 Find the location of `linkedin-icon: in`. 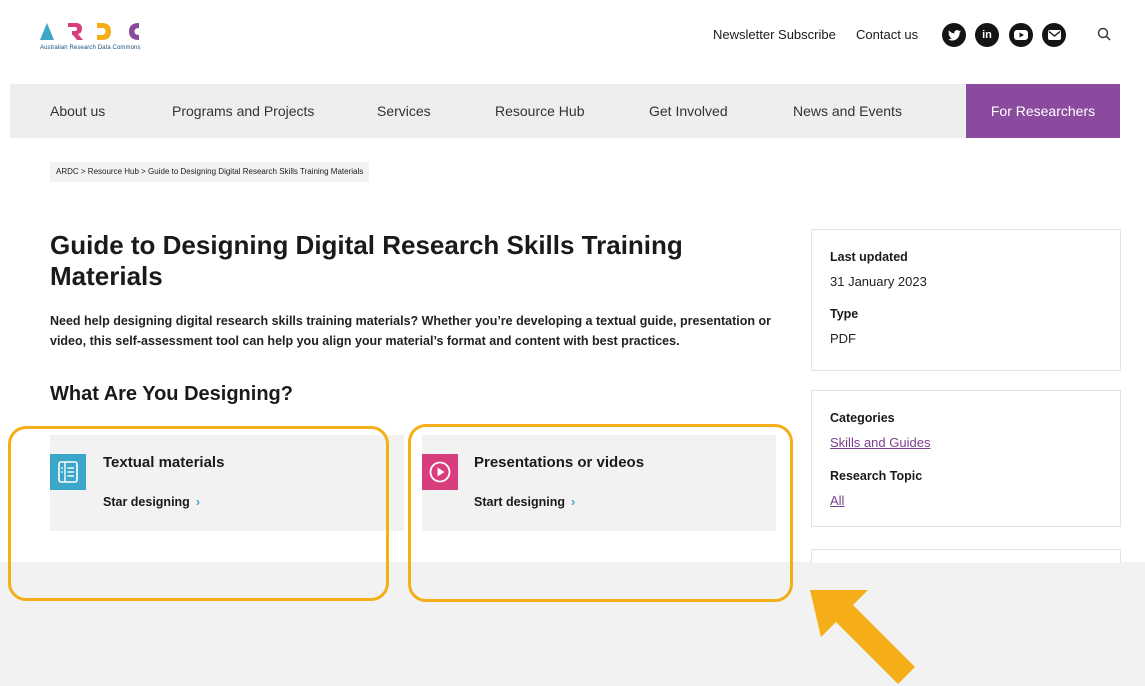

linkedin-icon: in is located at coordinates (987, 35).